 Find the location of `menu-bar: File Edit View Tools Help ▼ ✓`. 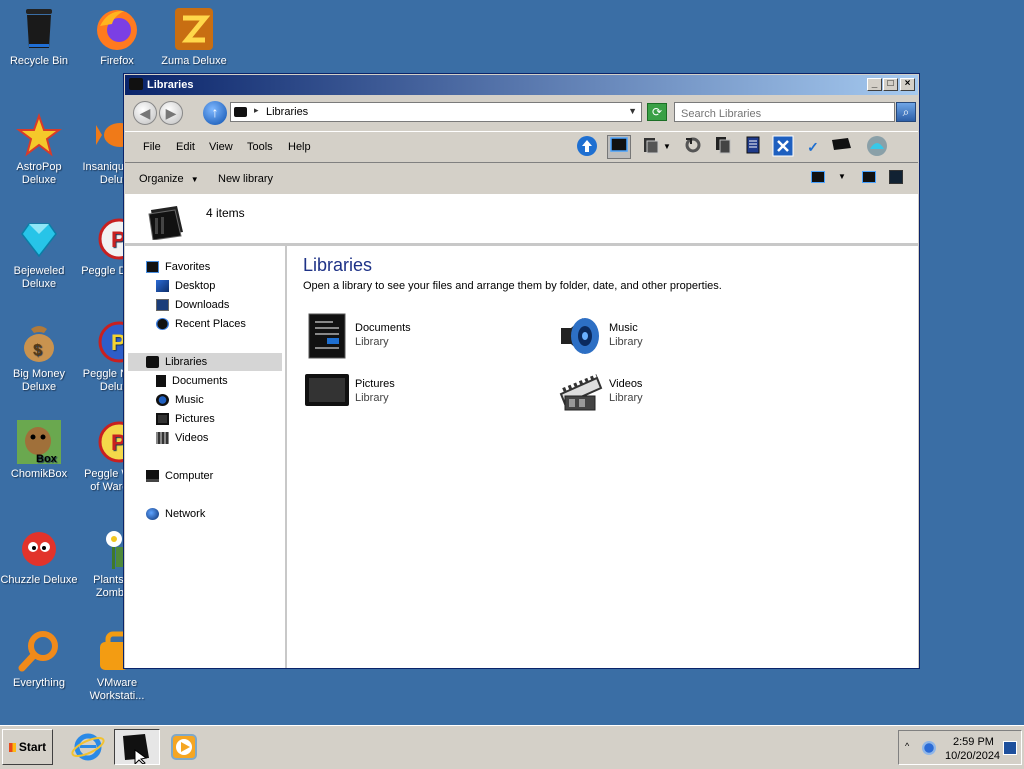

menu-bar: File Edit View Tools Help ▼ ✓ is located at coordinates (521, 147).